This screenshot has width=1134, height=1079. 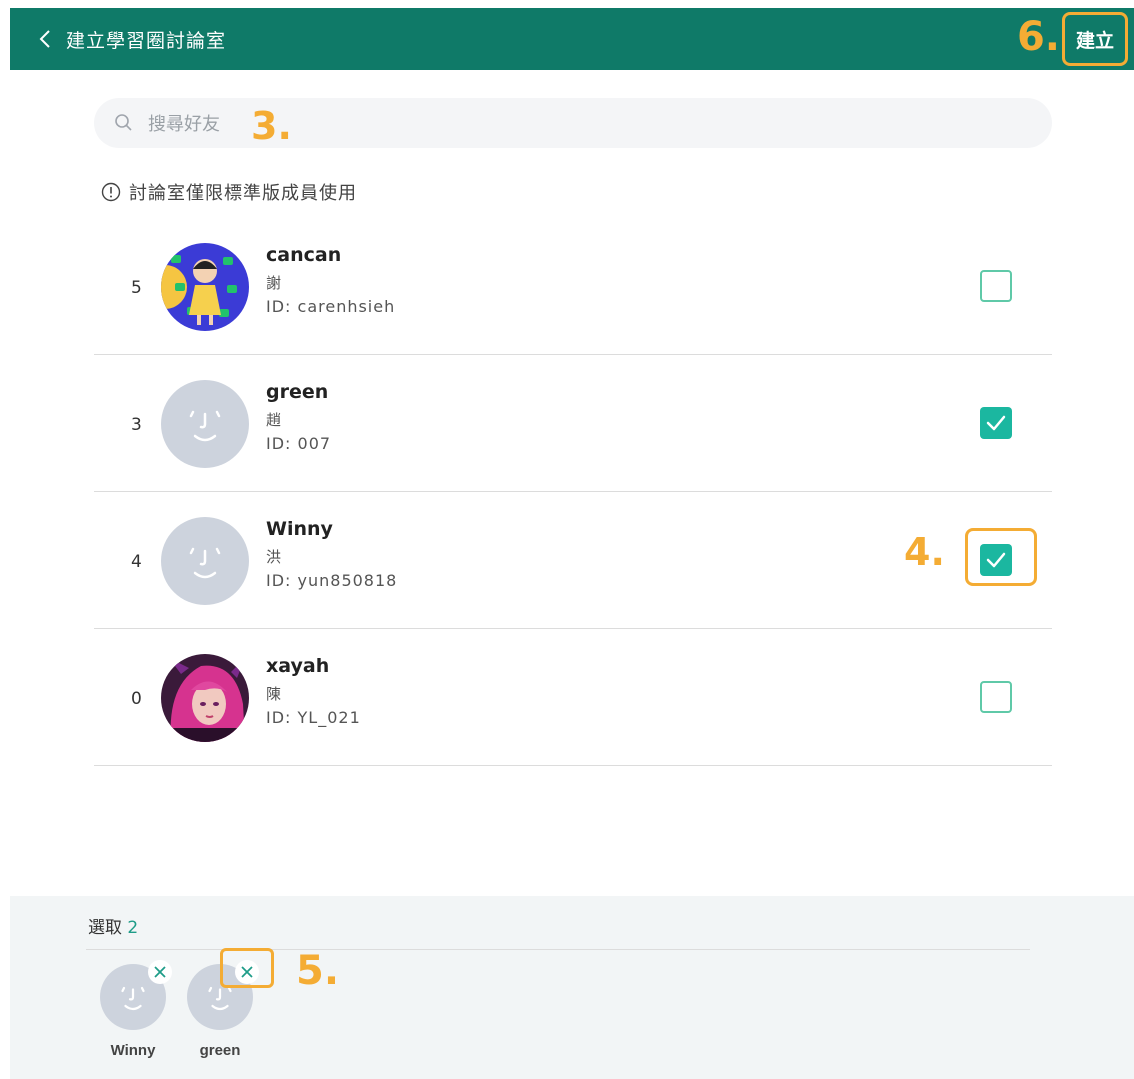 What do you see at coordinates (313, 691) in the screenshot?
I see `friend-info: xayah 陳 ID: YL_021` at bounding box center [313, 691].